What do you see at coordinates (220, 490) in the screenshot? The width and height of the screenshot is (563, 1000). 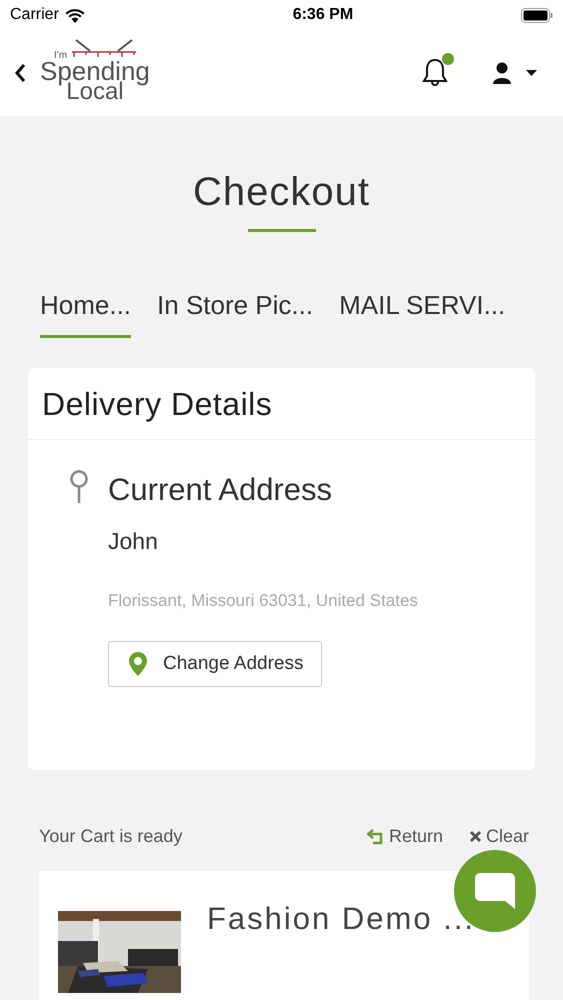 I see `address-title: Current Address` at bounding box center [220, 490].